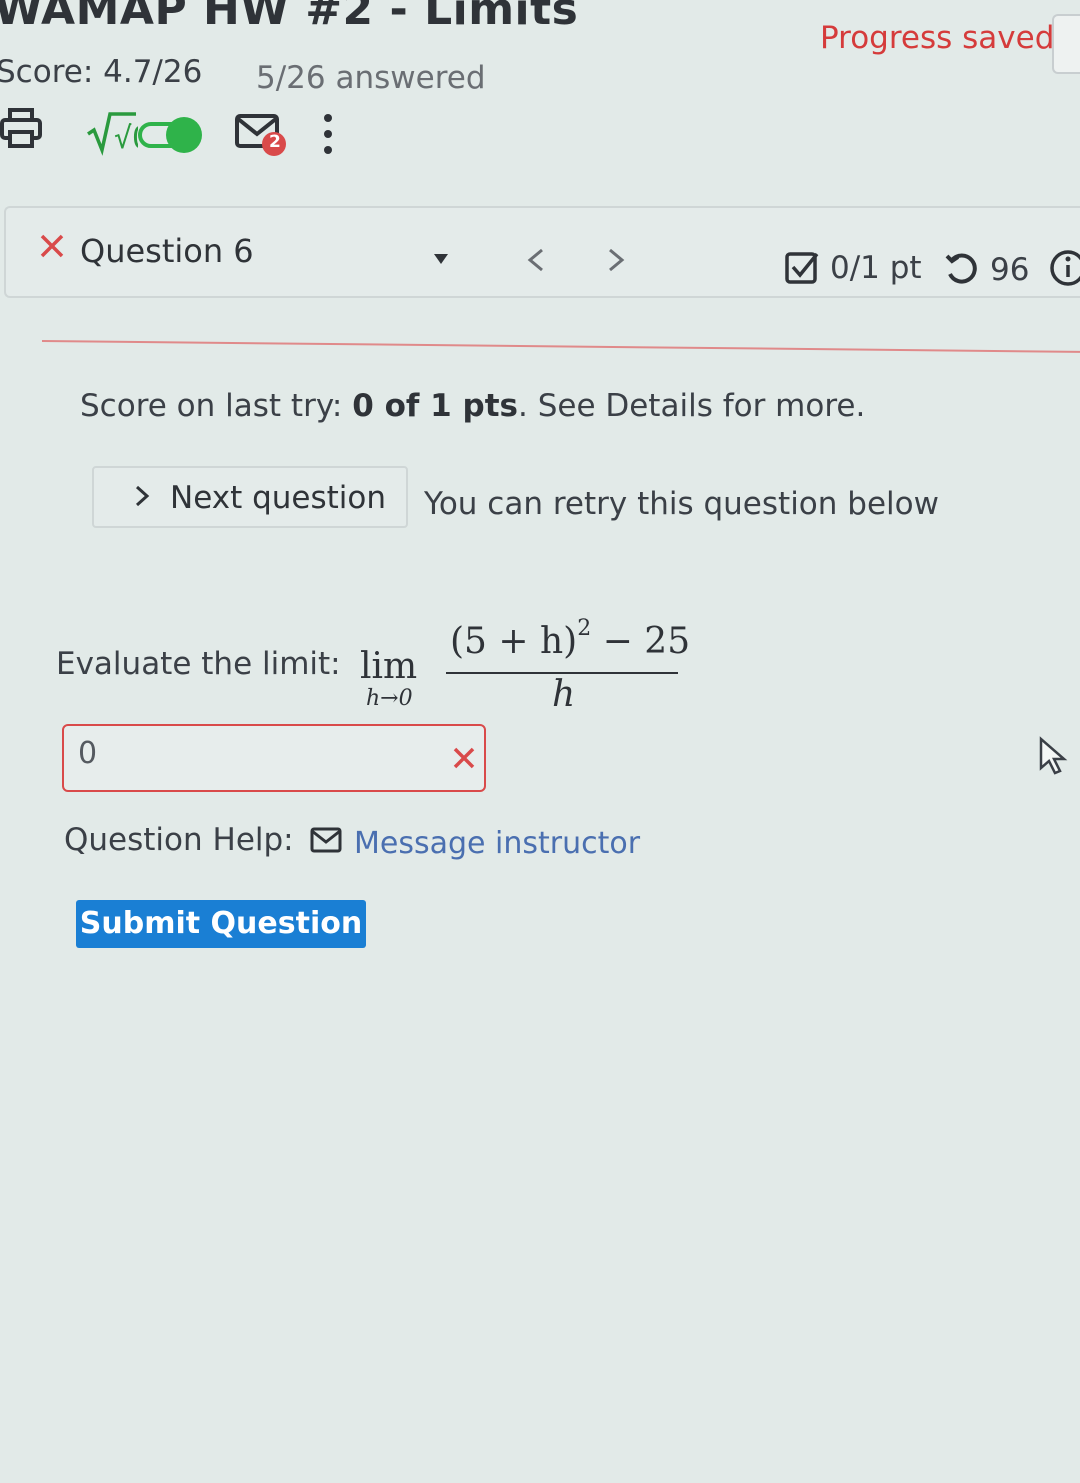 The width and height of the screenshot is (1080, 1483). I want to click on more-vertical-icon, so click(328, 136).